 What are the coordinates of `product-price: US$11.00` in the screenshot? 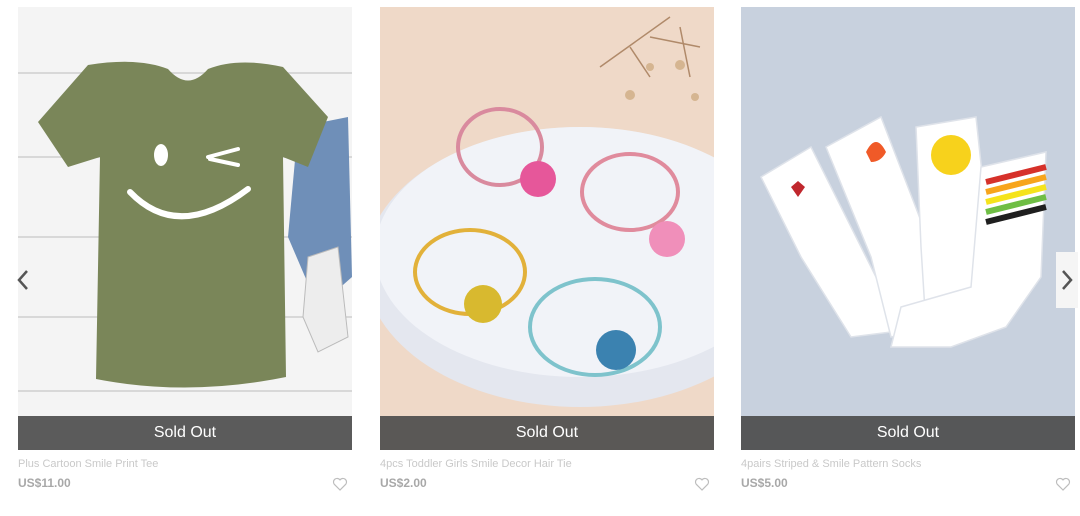 It's located at (44, 483).